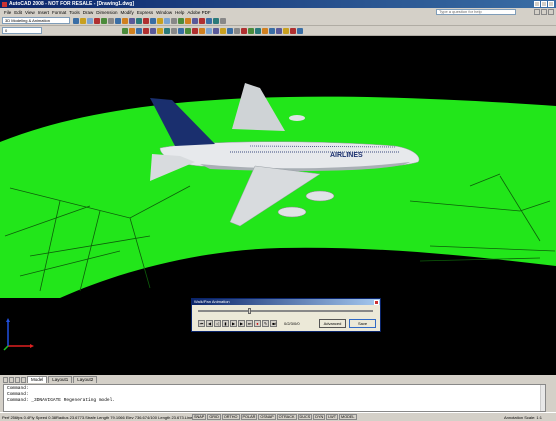  What do you see at coordinates (319, 417) in the screenshot?
I see `dyn-toggle: DYN` at bounding box center [319, 417].